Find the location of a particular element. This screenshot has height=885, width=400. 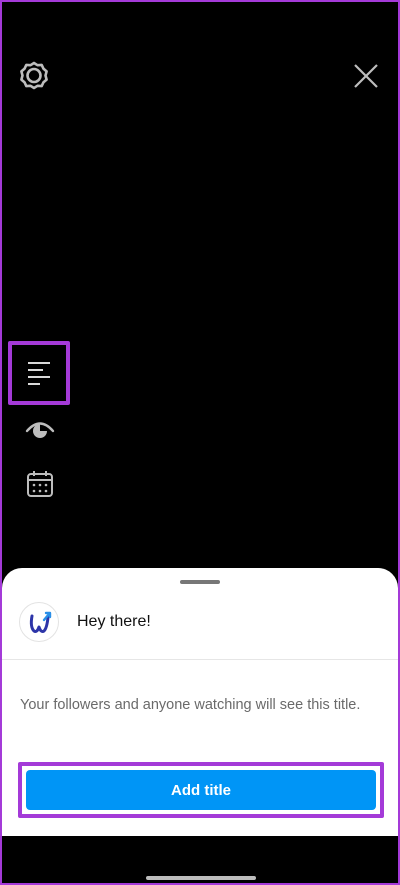

close-icon is located at coordinates (366, 76).